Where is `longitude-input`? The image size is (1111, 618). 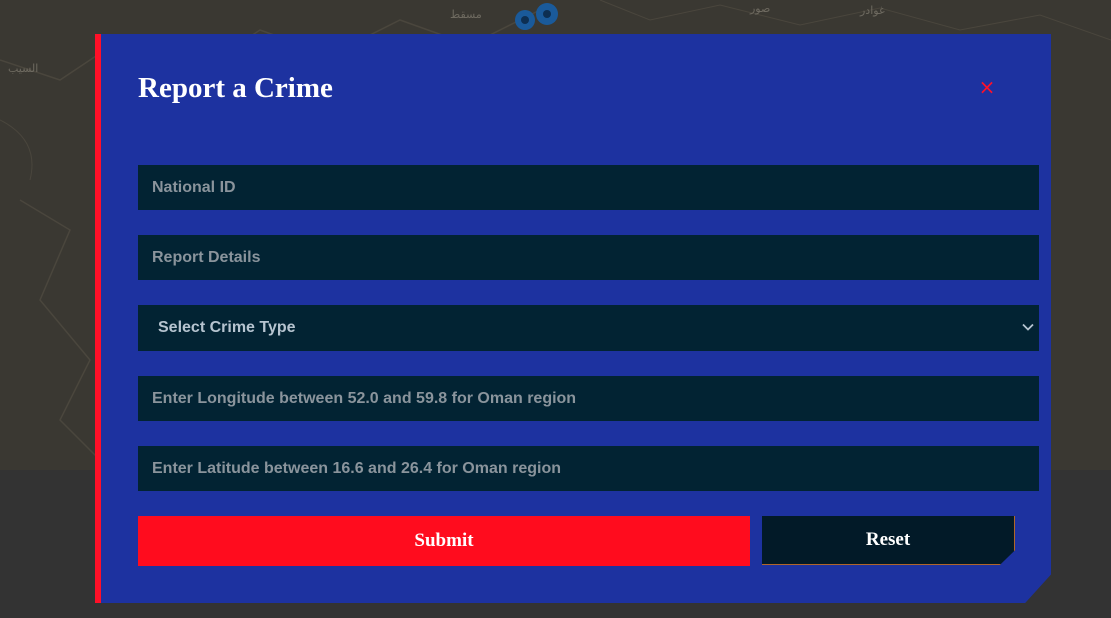 longitude-input is located at coordinates (588, 398).